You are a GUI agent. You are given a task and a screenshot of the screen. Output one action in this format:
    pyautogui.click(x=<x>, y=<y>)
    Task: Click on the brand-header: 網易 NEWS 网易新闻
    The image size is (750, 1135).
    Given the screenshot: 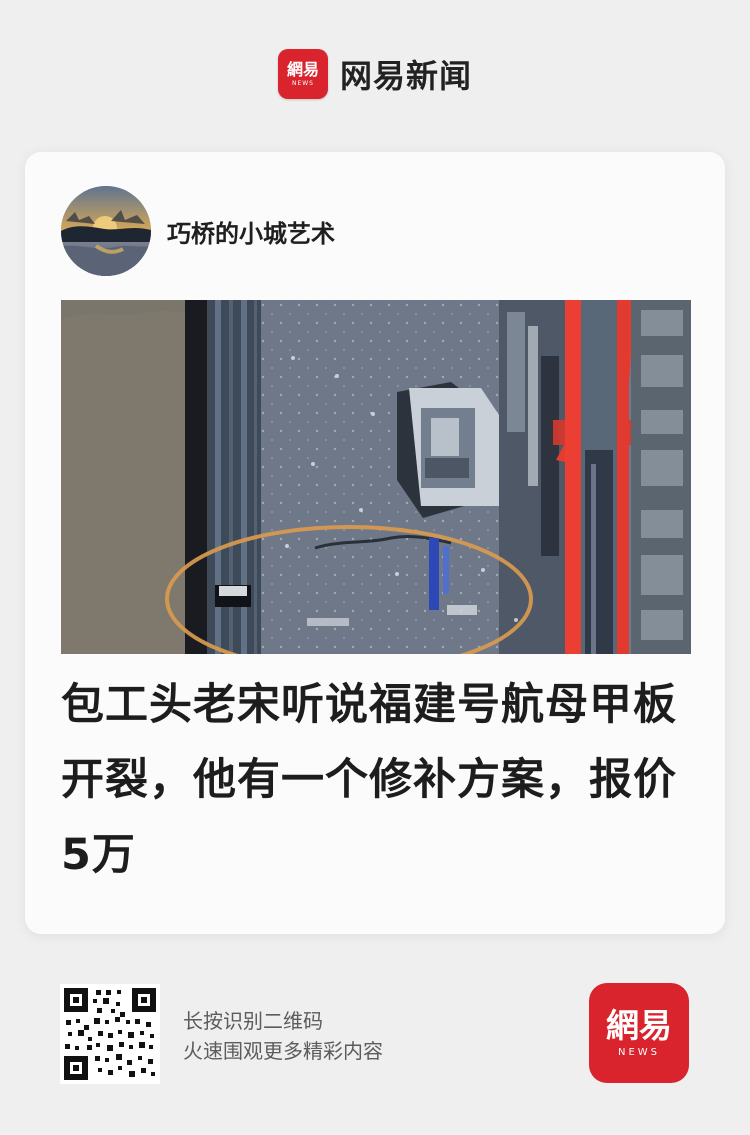 What is the action you would take?
    pyautogui.click(x=375, y=74)
    